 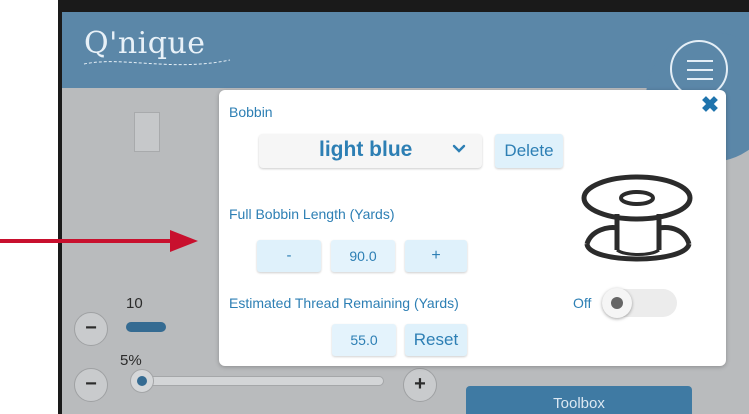 What do you see at coordinates (289, 256) in the screenshot?
I see `decrease-length-button: -` at bounding box center [289, 256].